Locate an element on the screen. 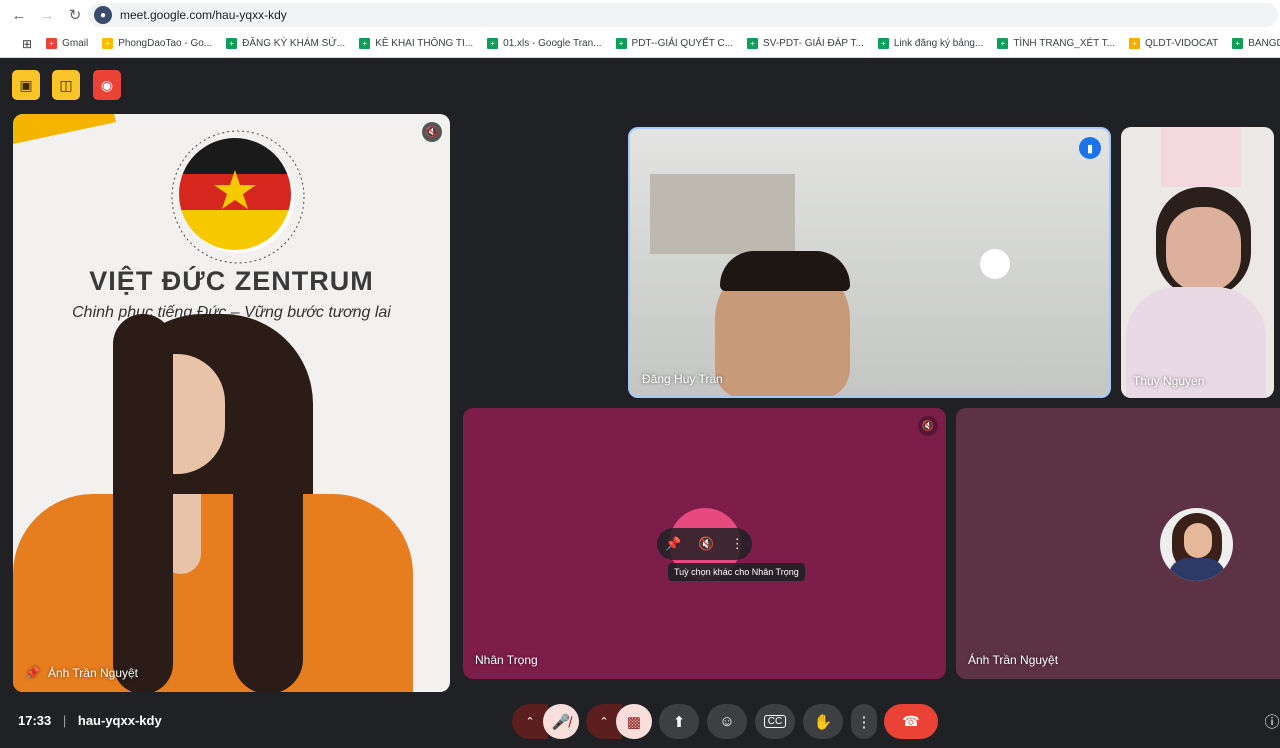 This screenshot has width=1280, height=748. tooltip: Tuỳ chọn khác cho Nhân Trọng is located at coordinates (736, 572).